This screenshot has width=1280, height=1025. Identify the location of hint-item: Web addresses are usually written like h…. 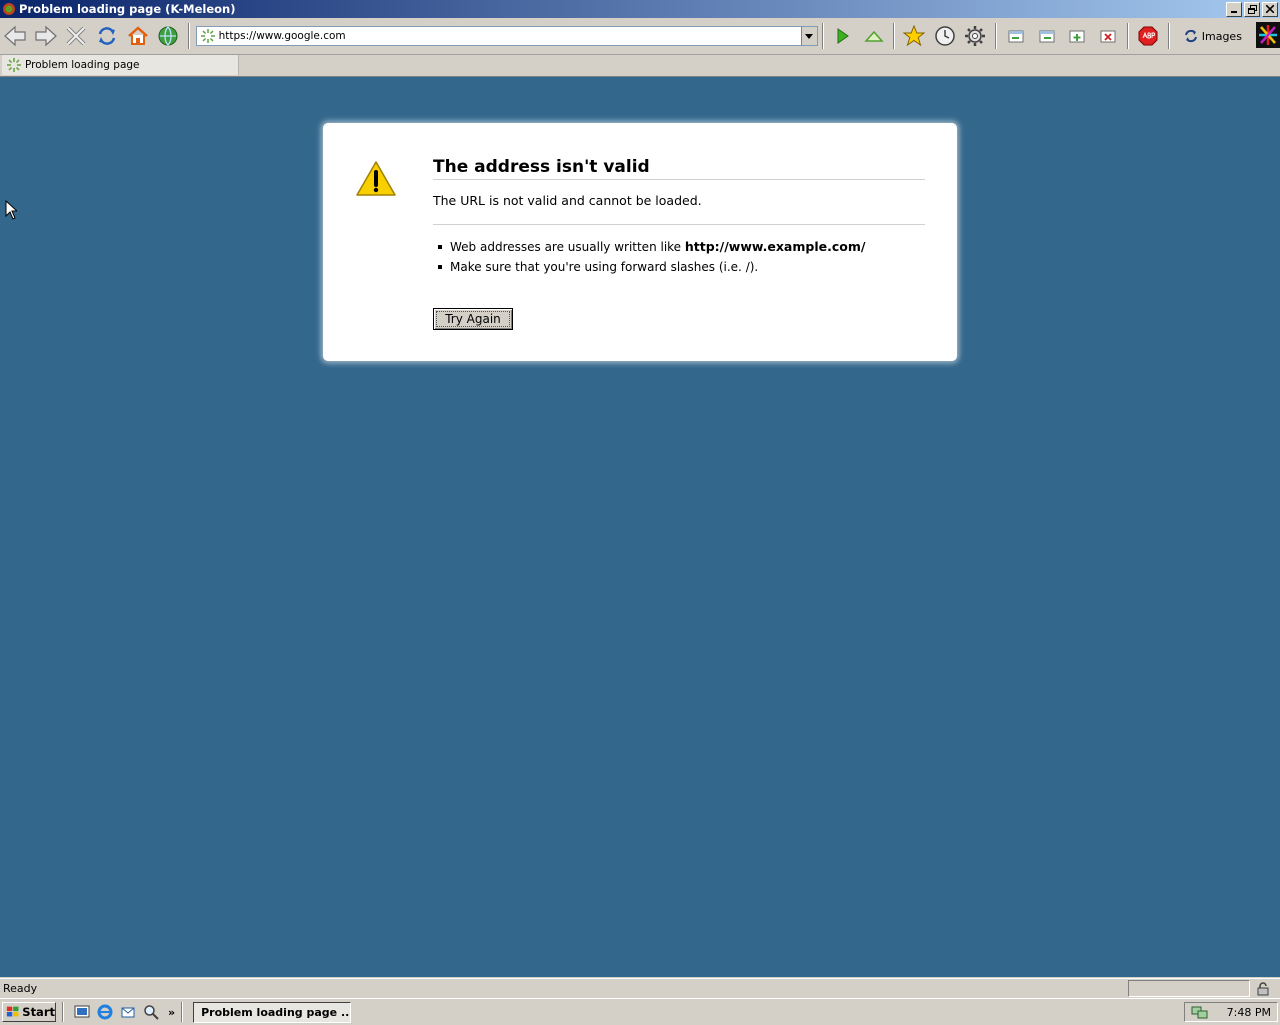
(649, 249).